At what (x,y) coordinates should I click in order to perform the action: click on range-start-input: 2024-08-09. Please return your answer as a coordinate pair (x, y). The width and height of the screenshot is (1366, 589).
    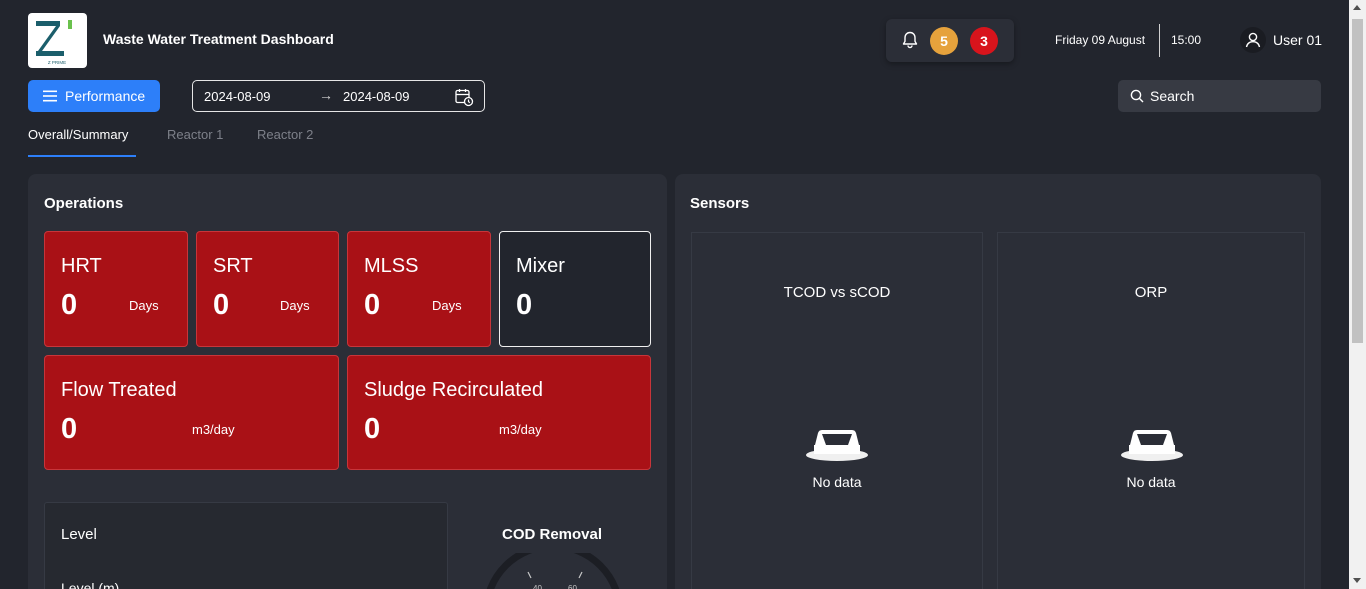
    Looking at the image, I should click on (237, 96).